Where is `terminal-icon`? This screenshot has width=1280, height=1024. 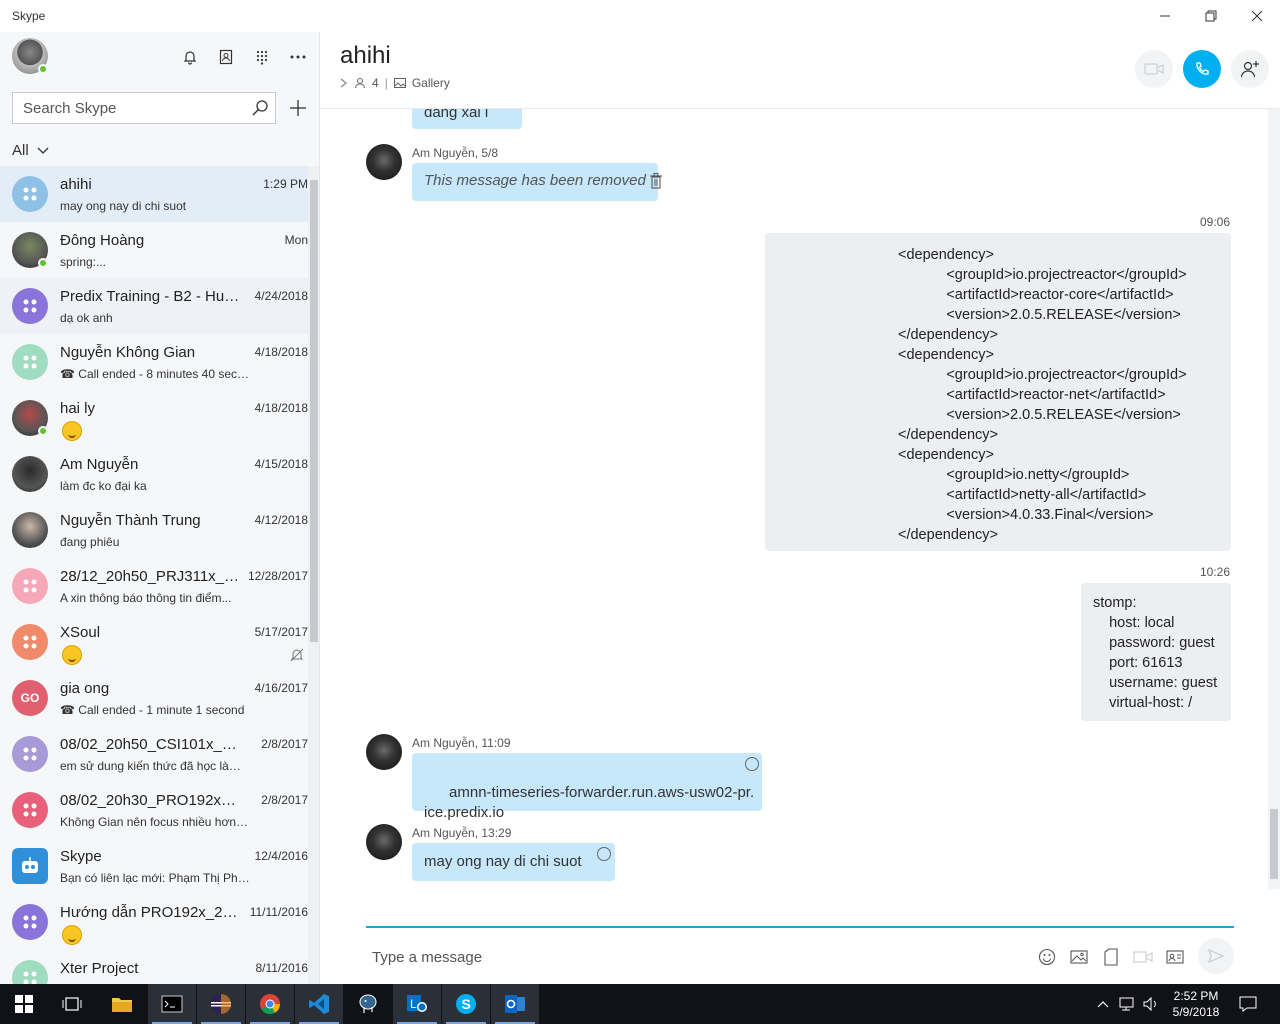
terminal-icon is located at coordinates (172, 1004).